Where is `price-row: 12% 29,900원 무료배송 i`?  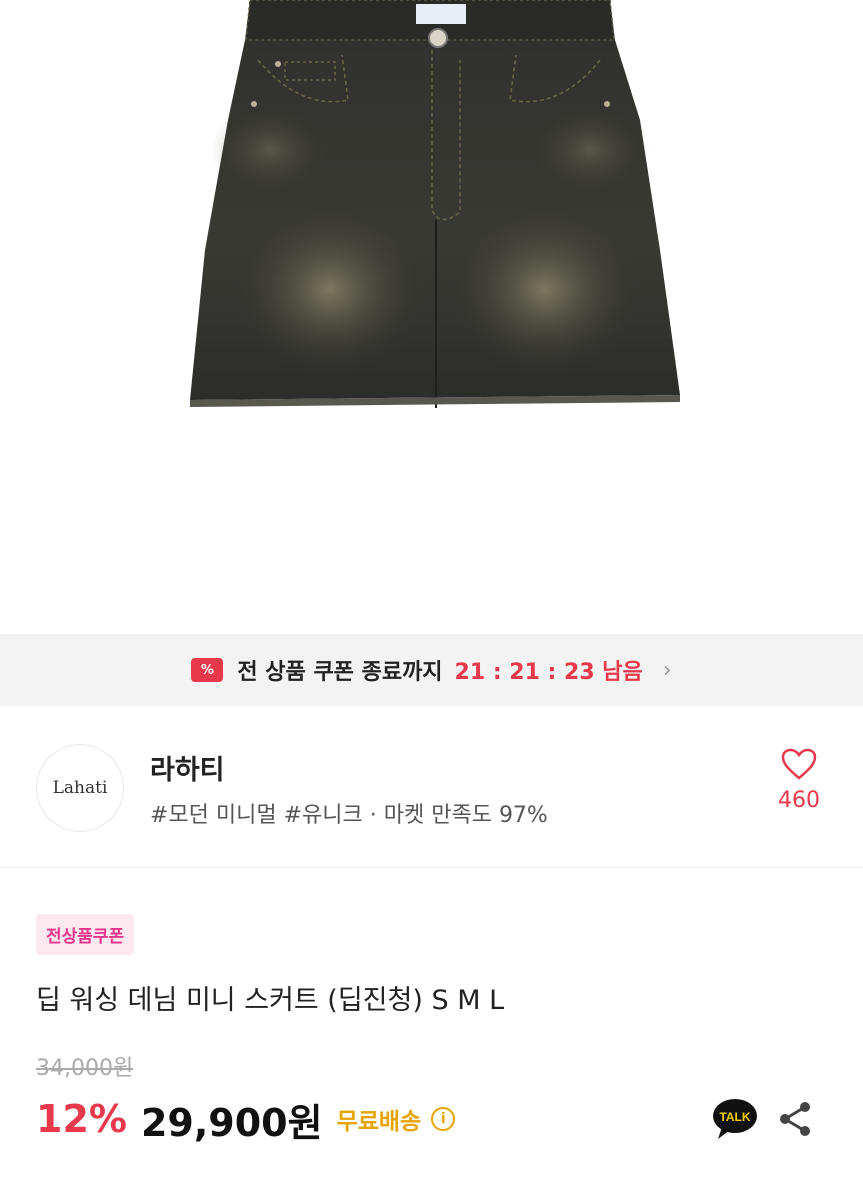 price-row: 12% 29,900원 무료배송 i is located at coordinates (246, 1119).